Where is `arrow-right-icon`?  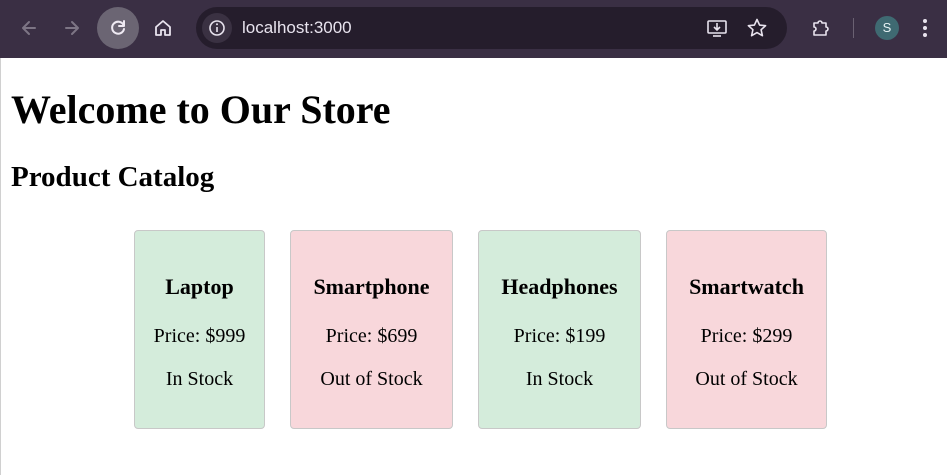 arrow-right-icon is located at coordinates (72, 28).